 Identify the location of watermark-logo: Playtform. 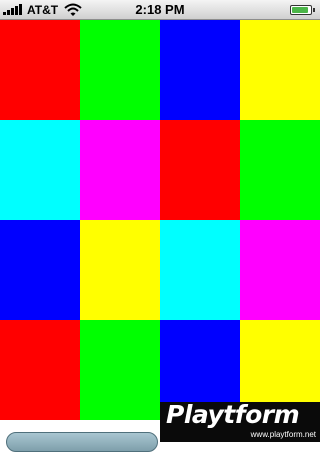
(233, 415).